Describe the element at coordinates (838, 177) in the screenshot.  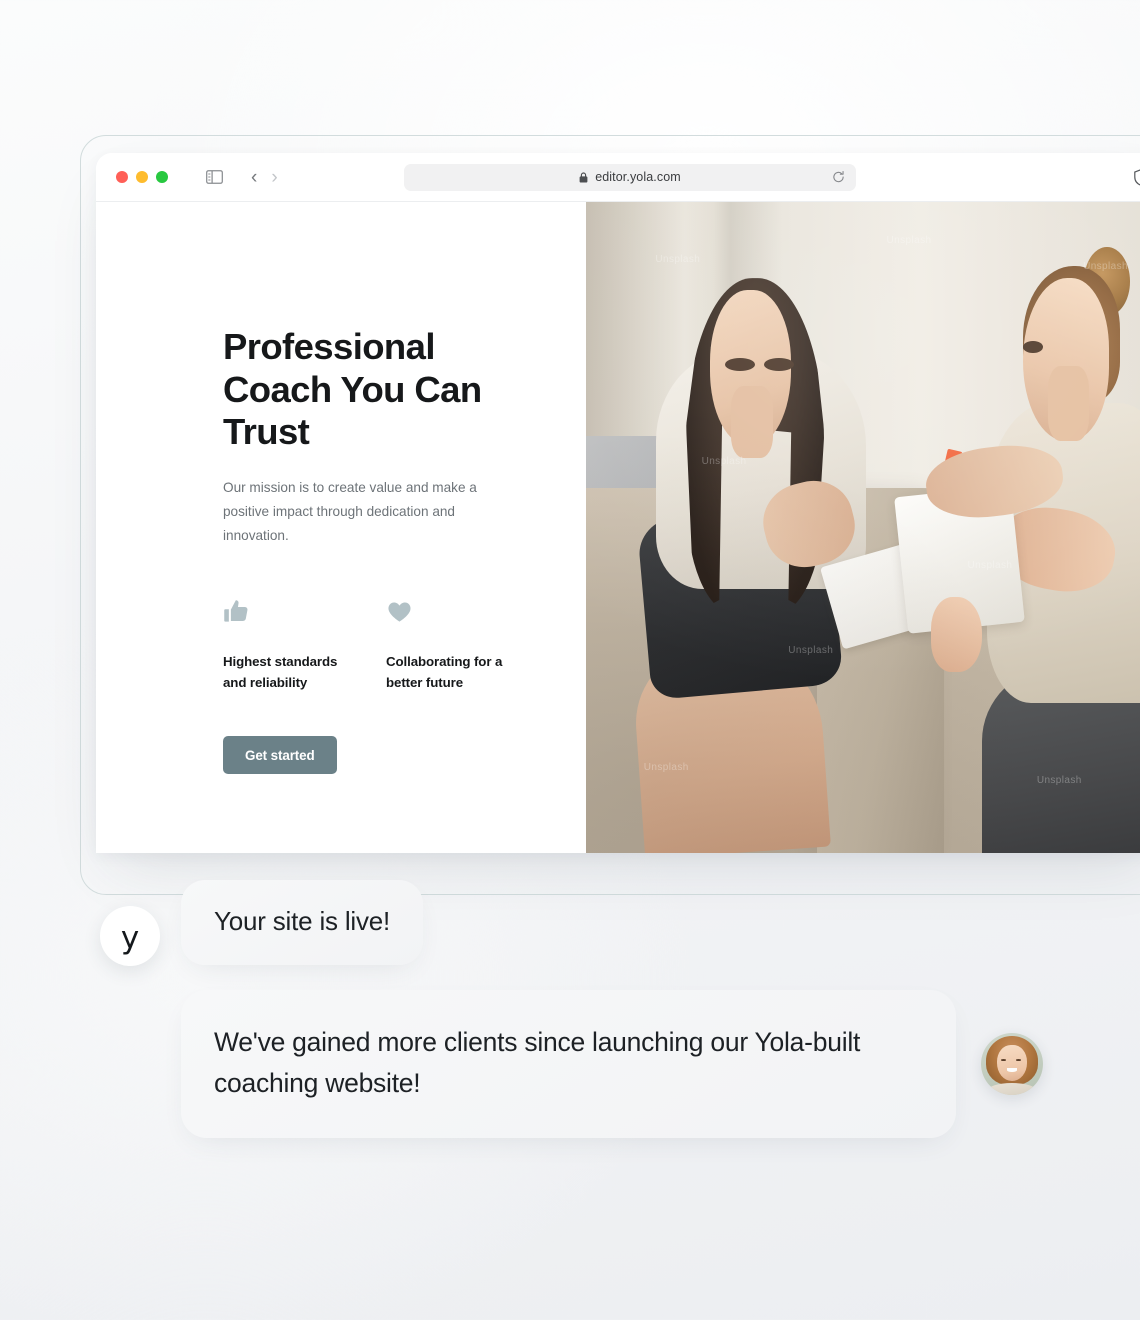
I see `reload-icon` at that location.